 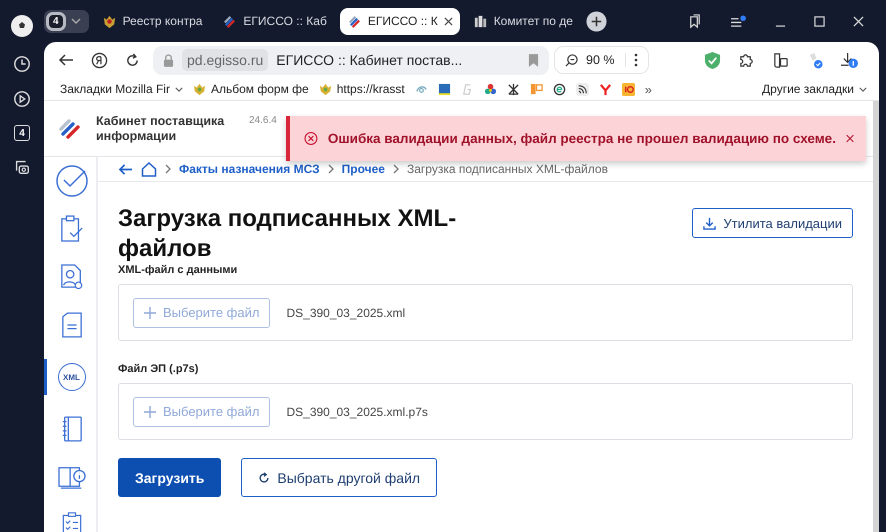 What do you see at coordinates (22, 26) in the screenshot?
I see `ball-icon` at bounding box center [22, 26].